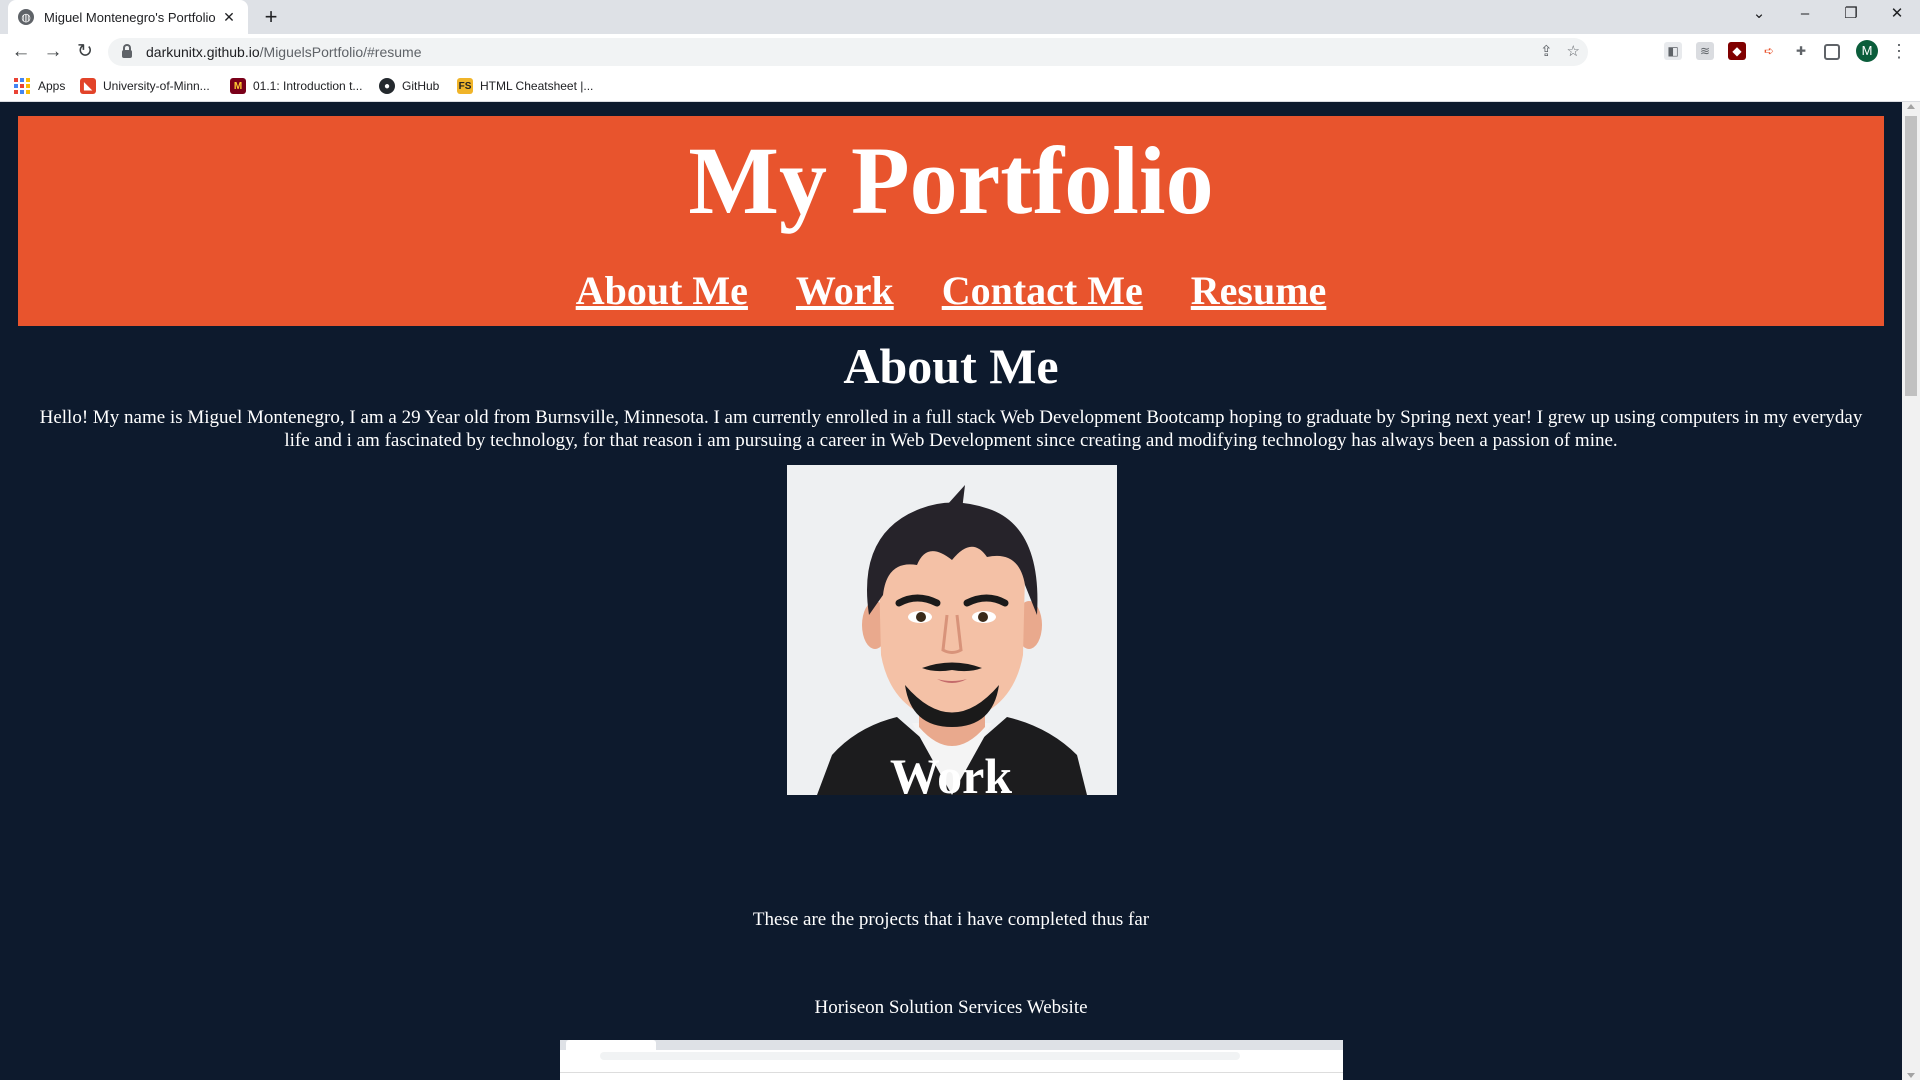 The height and width of the screenshot is (1080, 1920). I want to click on nav-link-contact-me: Contact Me, so click(1042, 291).